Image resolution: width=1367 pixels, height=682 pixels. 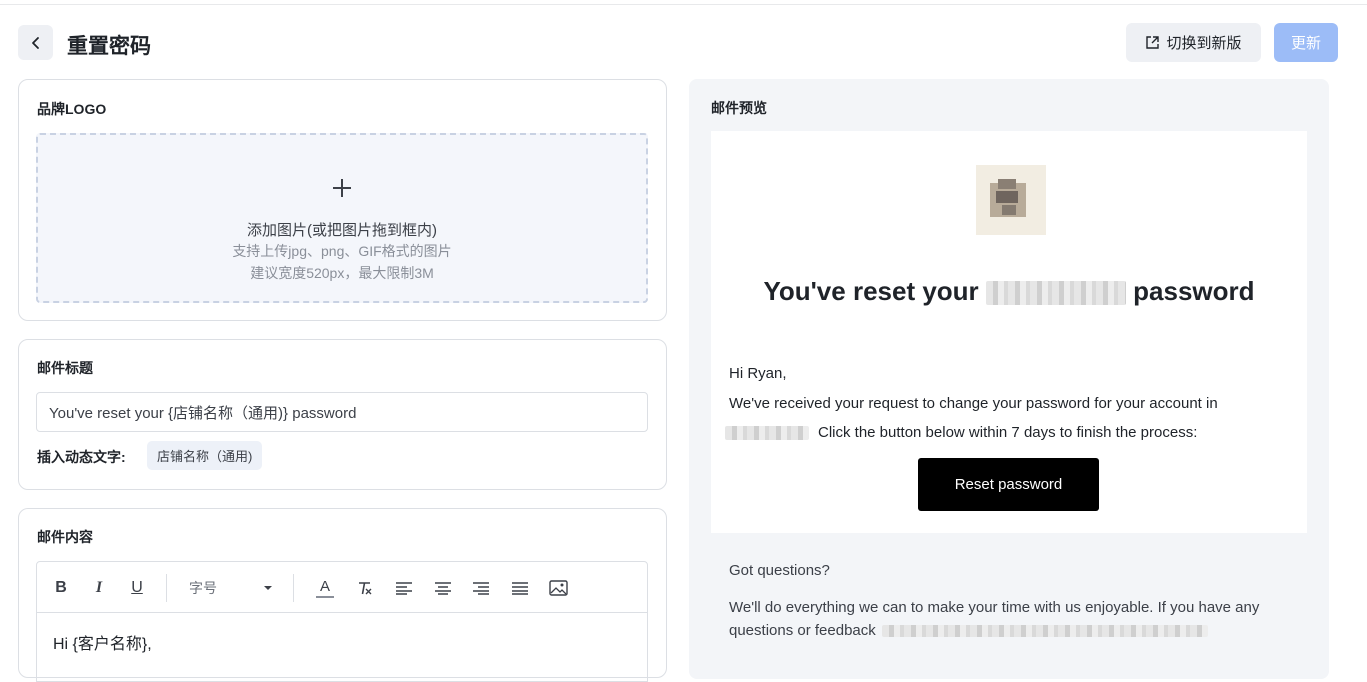 I want to click on preview-greeting: Hi Ryan,, so click(x=758, y=373).